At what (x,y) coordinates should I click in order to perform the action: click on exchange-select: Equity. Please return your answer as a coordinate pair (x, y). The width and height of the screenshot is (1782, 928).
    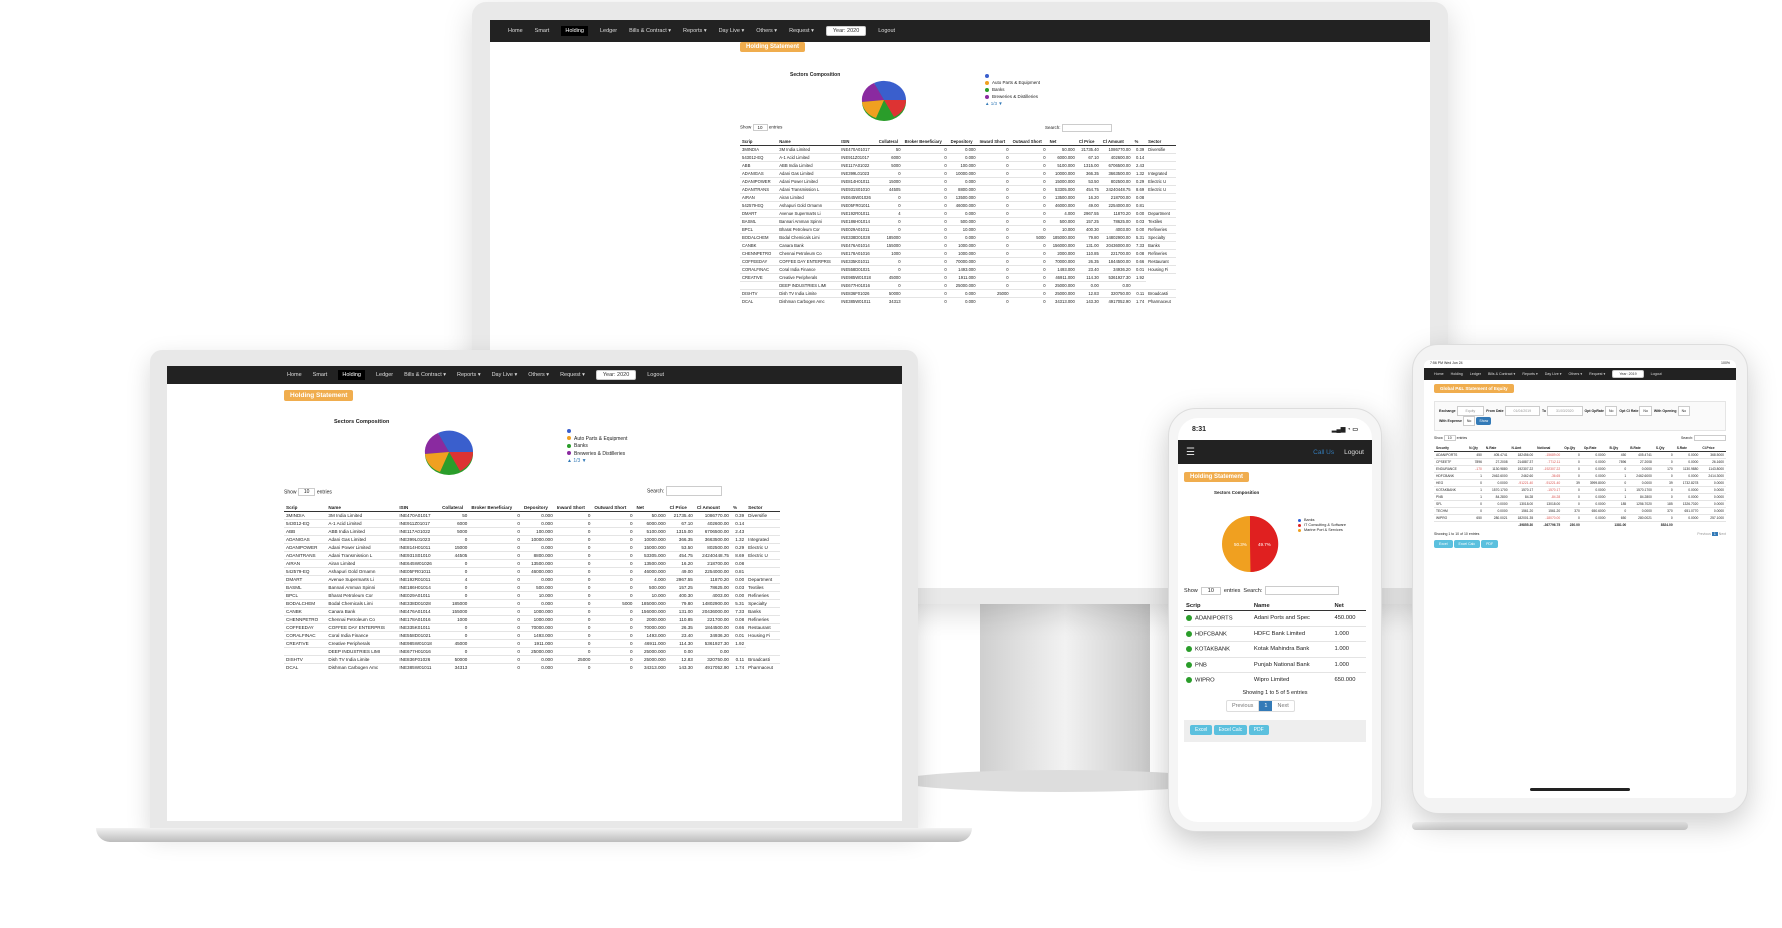
    Looking at the image, I should click on (1470, 411).